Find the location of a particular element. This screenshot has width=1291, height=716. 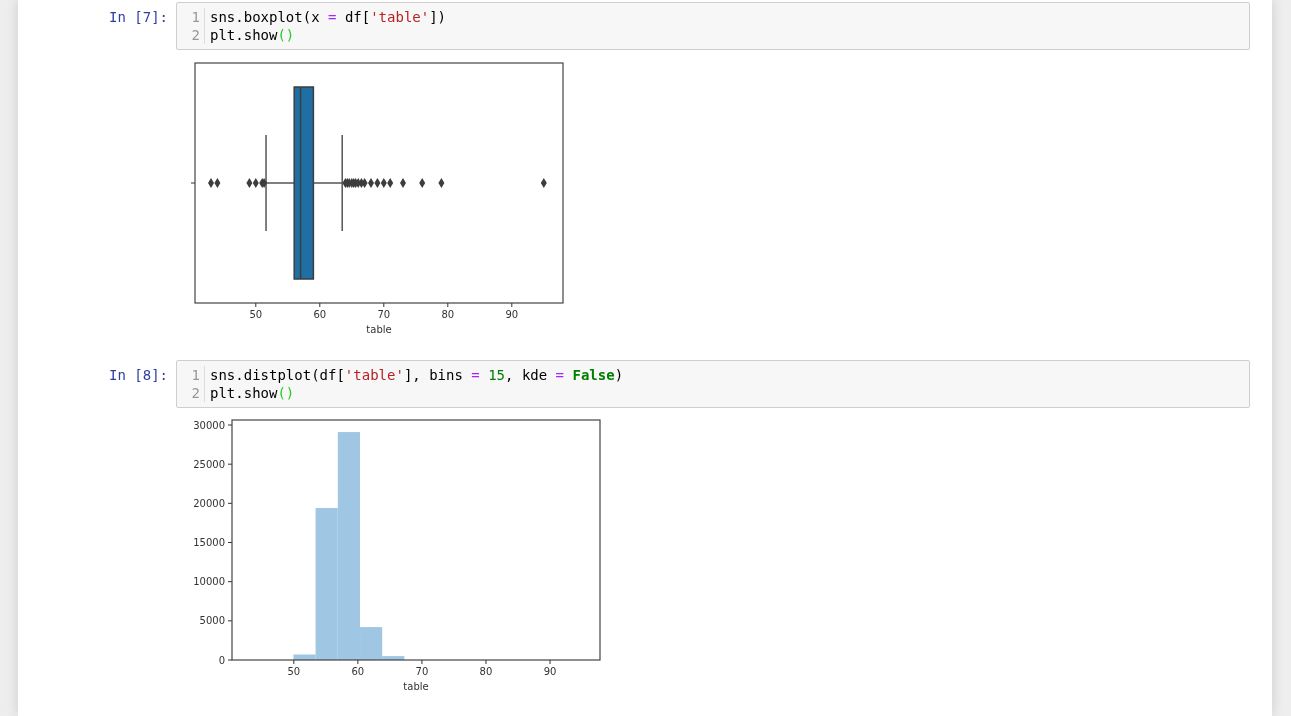

code-line: sns.distplot(df['table'], bins = 15, kde = False) is located at coordinates (417, 375).